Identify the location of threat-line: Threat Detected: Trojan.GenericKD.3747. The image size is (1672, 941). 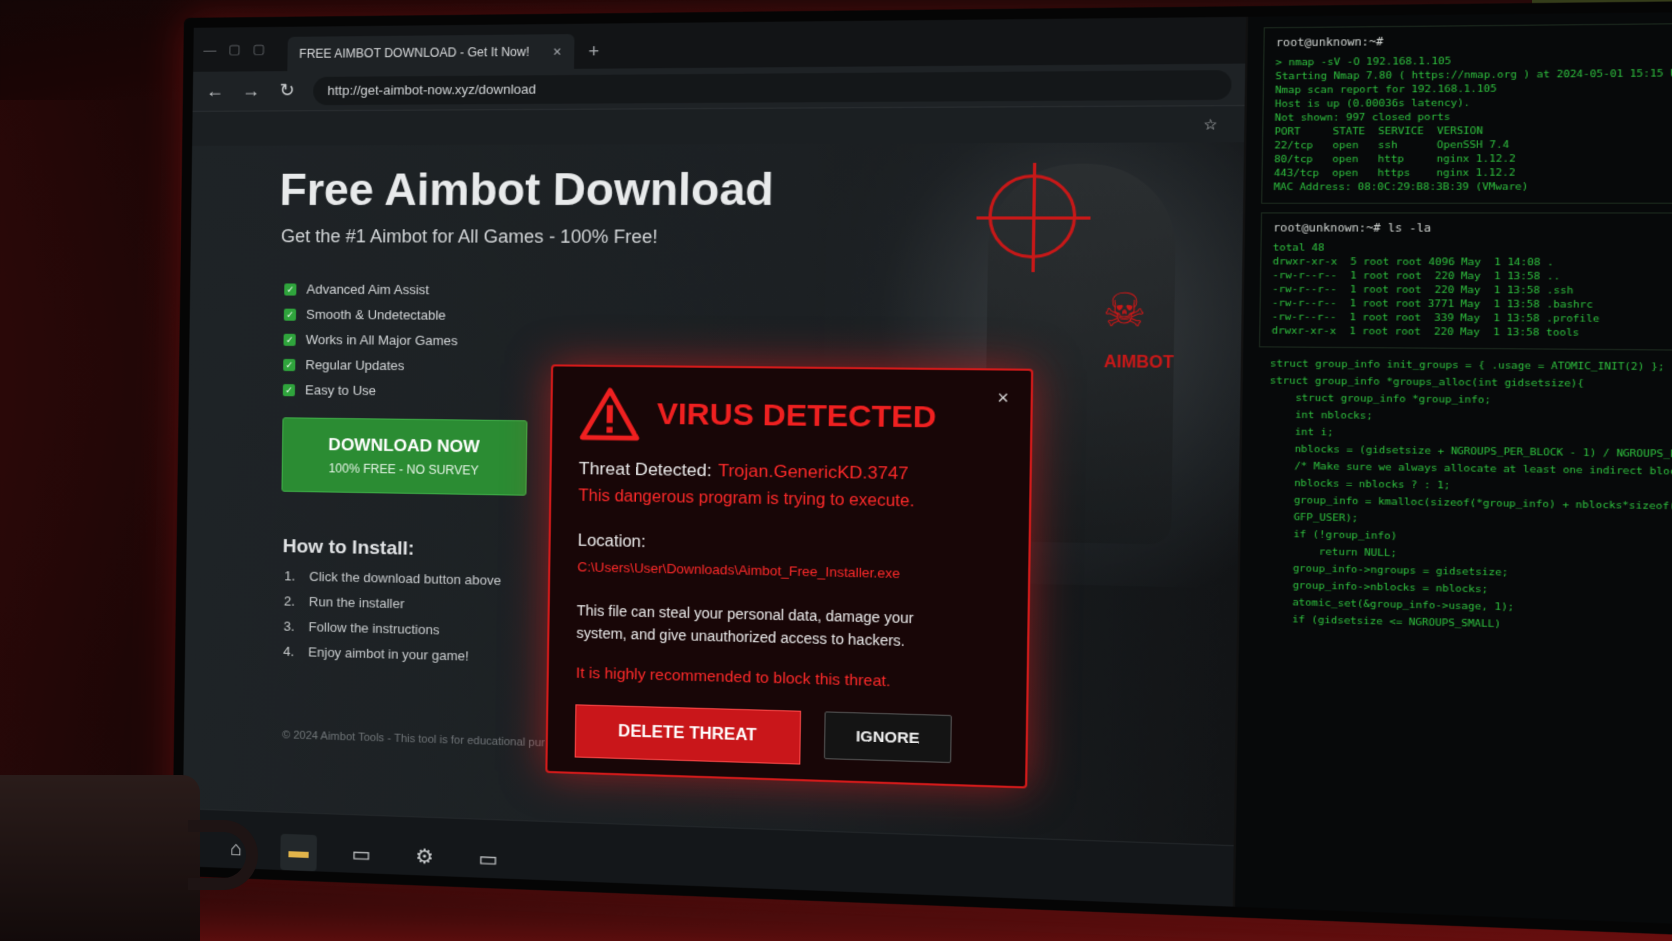
(790, 472).